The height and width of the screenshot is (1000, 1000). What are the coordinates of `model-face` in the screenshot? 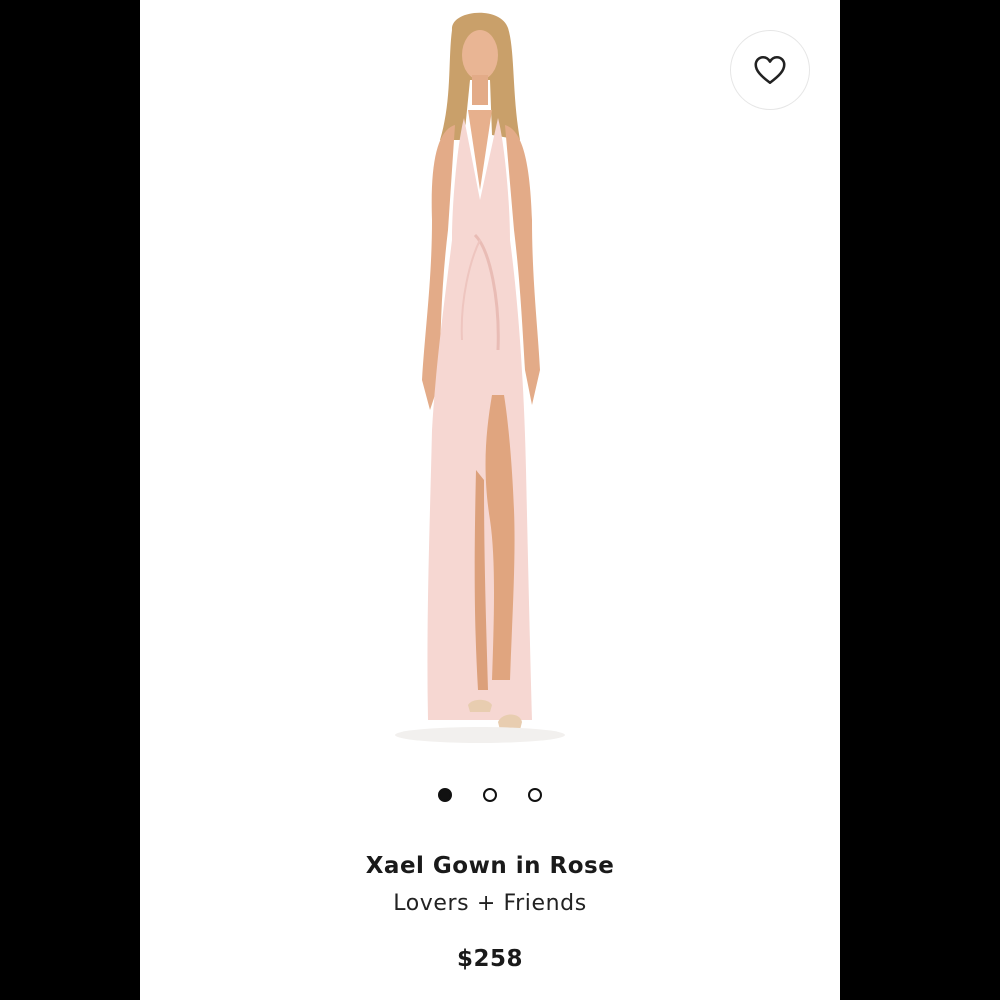 It's located at (480, 55).